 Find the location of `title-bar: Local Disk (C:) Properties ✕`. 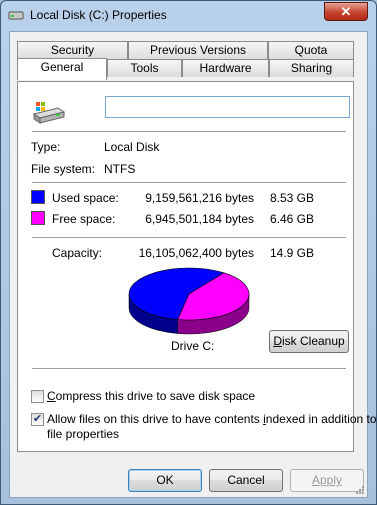

title-bar: Local Disk (C:) Properties ✕ is located at coordinates (188, 15).